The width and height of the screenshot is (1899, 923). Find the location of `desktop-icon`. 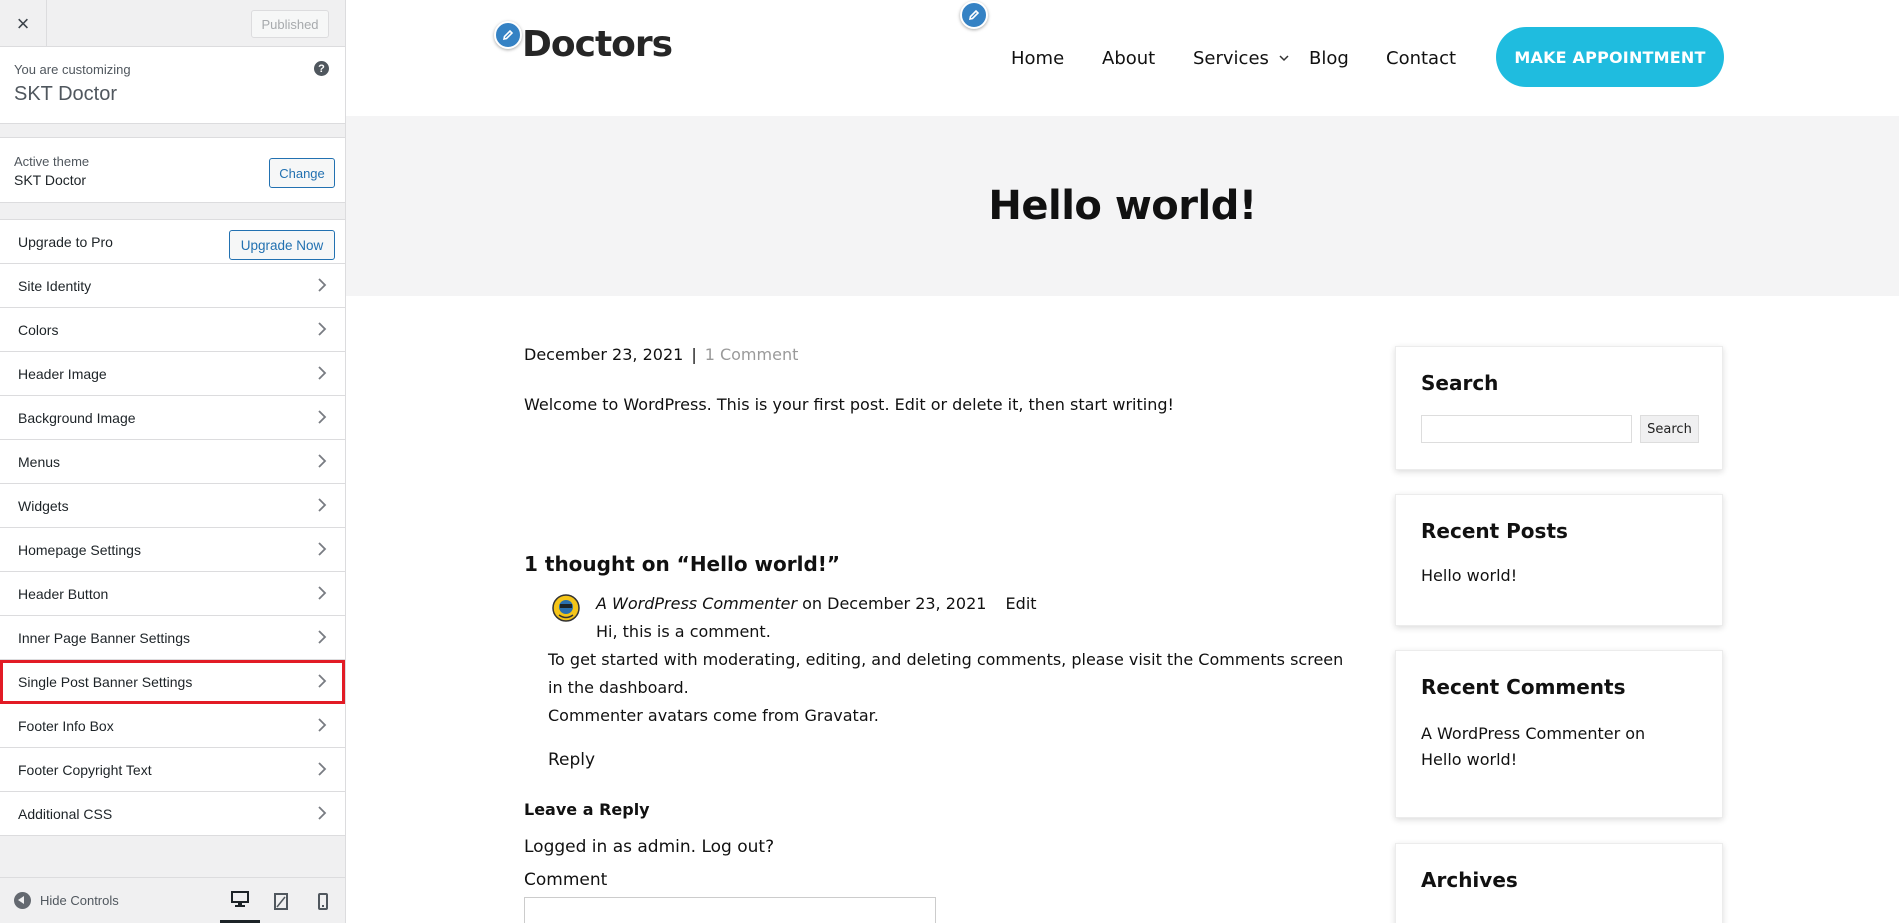

desktop-icon is located at coordinates (240, 900).